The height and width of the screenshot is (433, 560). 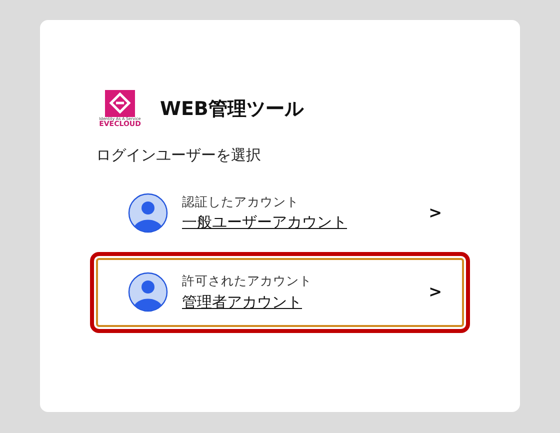 I want to click on account-caption: 許可されたアカウント, so click(x=247, y=281).